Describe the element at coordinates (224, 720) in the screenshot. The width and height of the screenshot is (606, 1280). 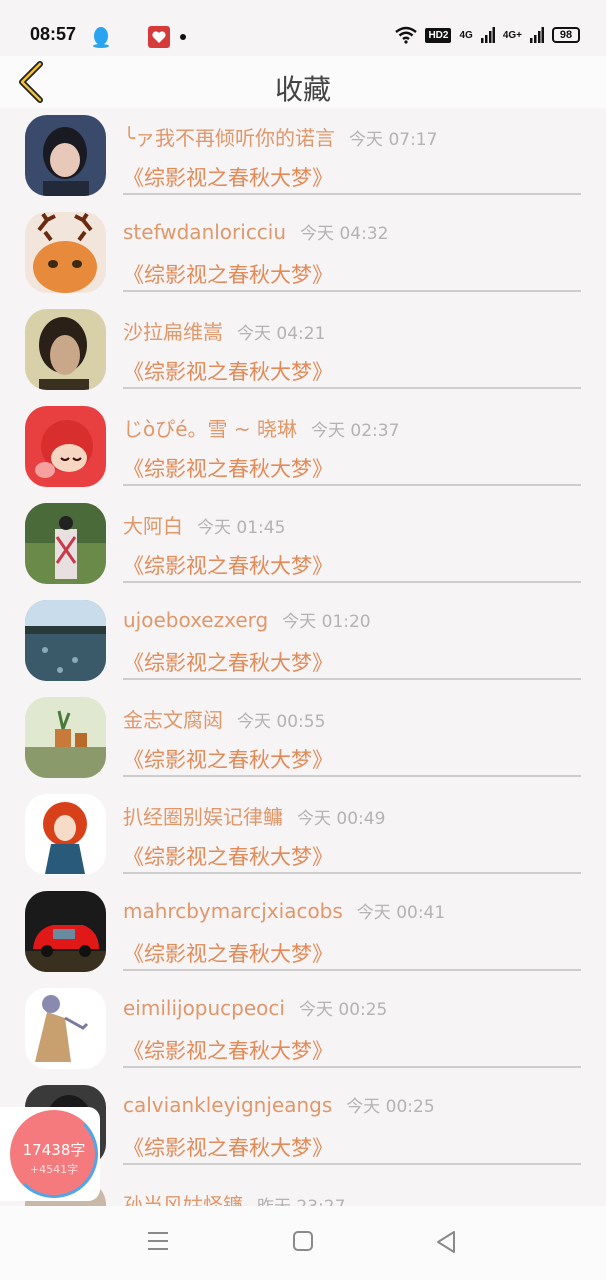
I see `user-name: 金志文腐闼 今天 00:55` at that location.